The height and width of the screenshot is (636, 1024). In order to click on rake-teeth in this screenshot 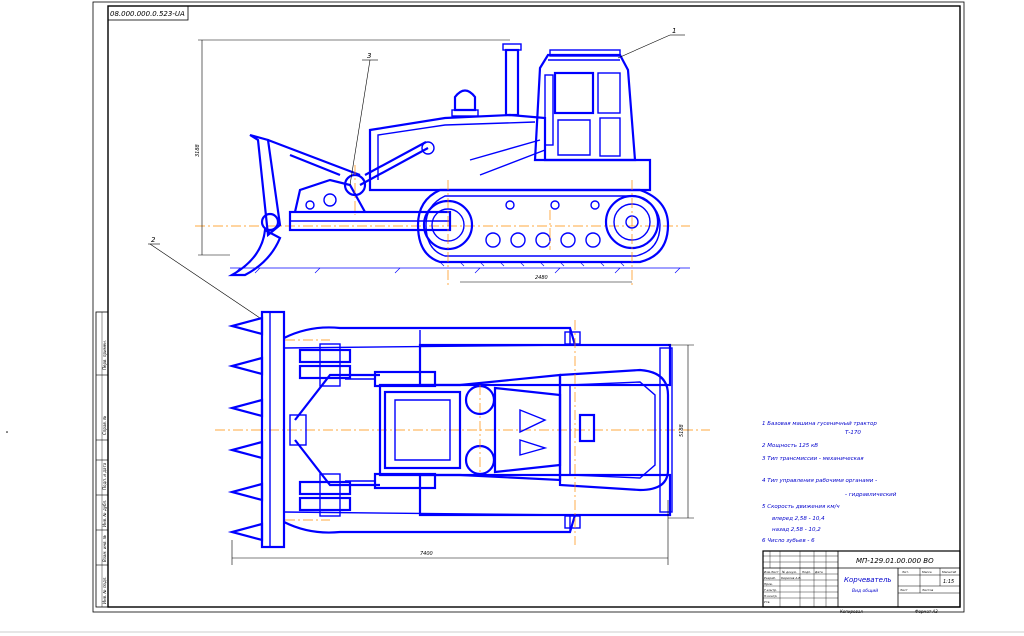, I will do `click(245, 429)`.